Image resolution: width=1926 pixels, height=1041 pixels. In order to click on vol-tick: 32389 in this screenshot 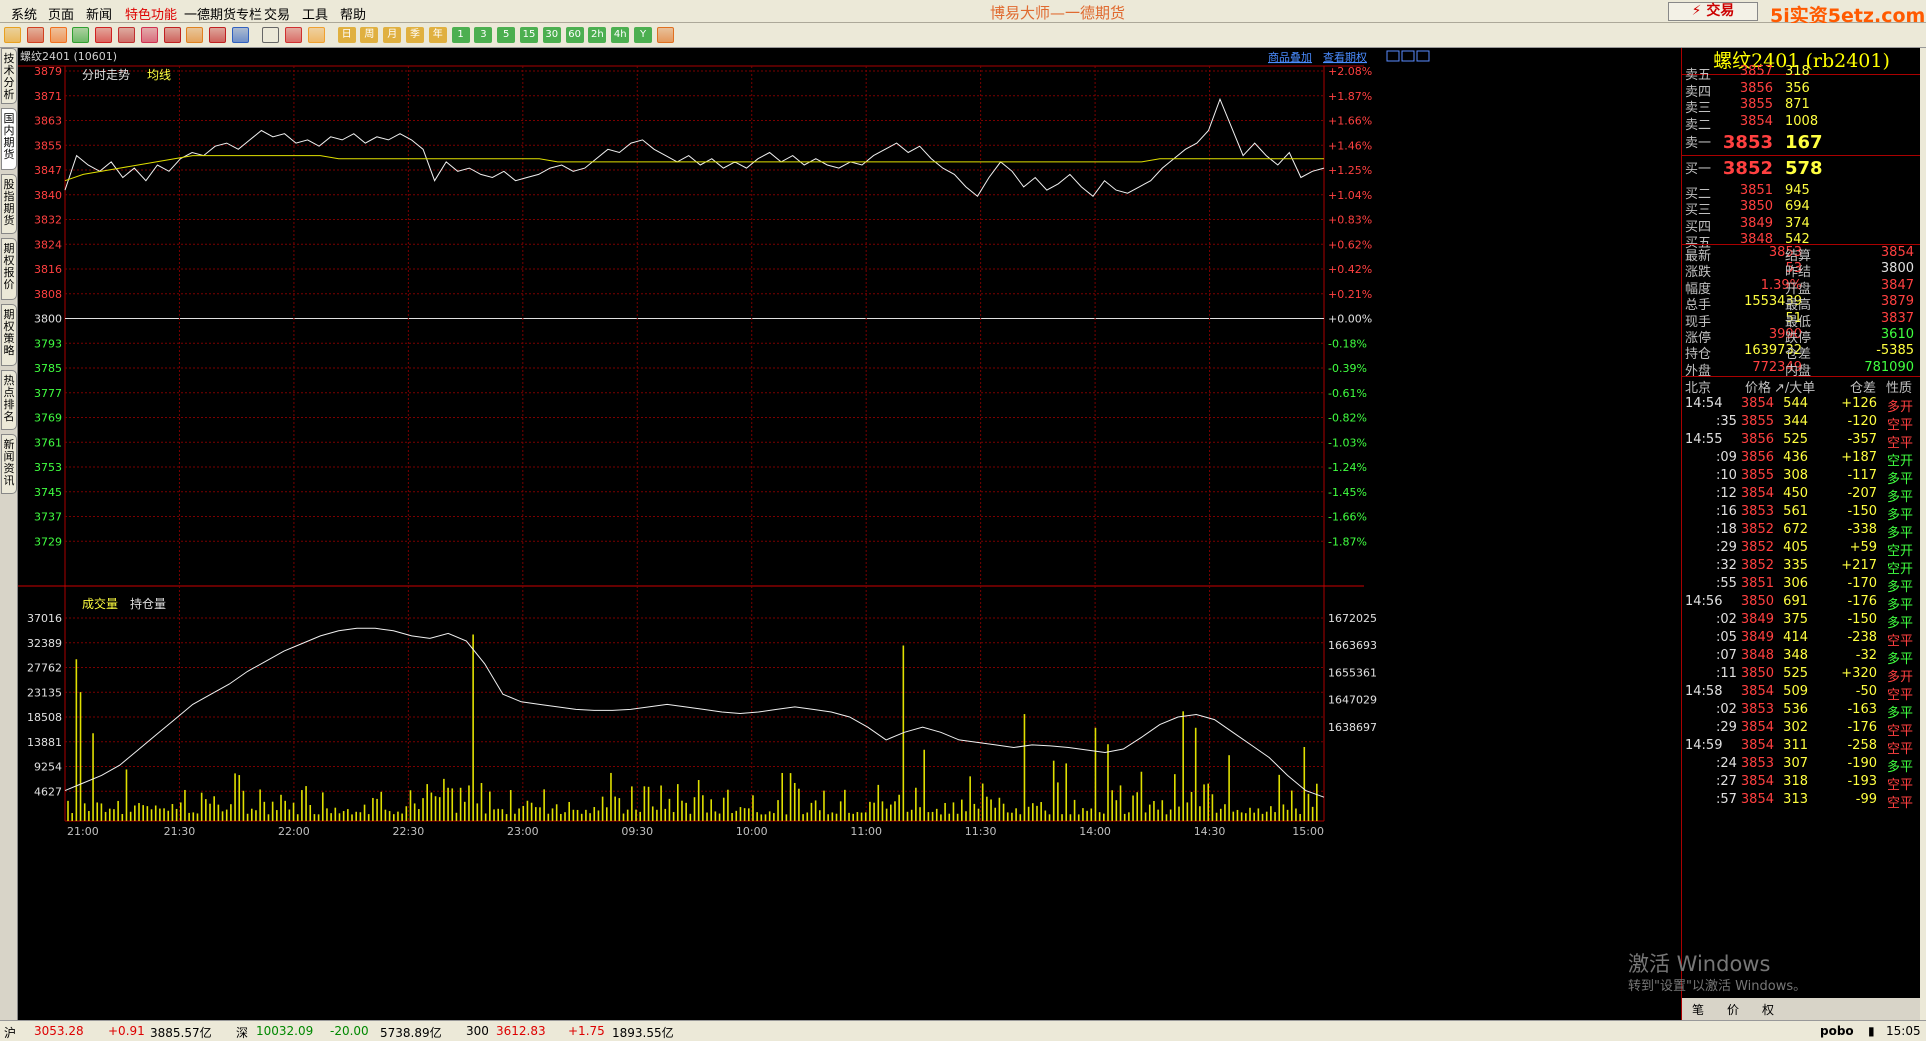, I will do `click(44, 643)`.